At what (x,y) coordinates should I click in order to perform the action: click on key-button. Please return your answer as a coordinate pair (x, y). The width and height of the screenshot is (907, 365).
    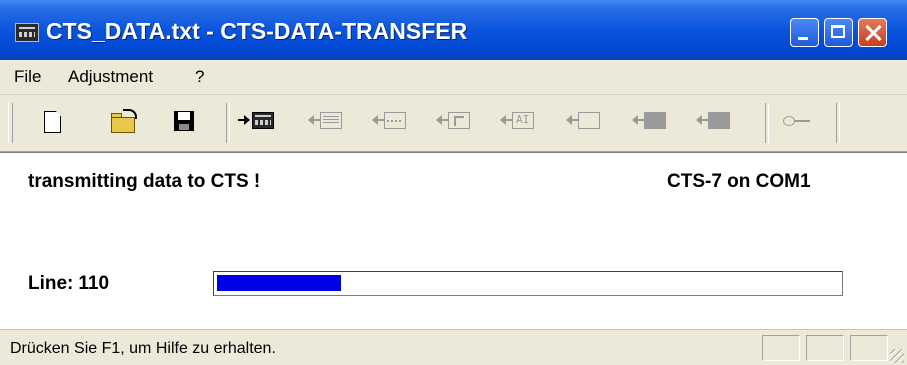
    Looking at the image, I should click on (796, 123).